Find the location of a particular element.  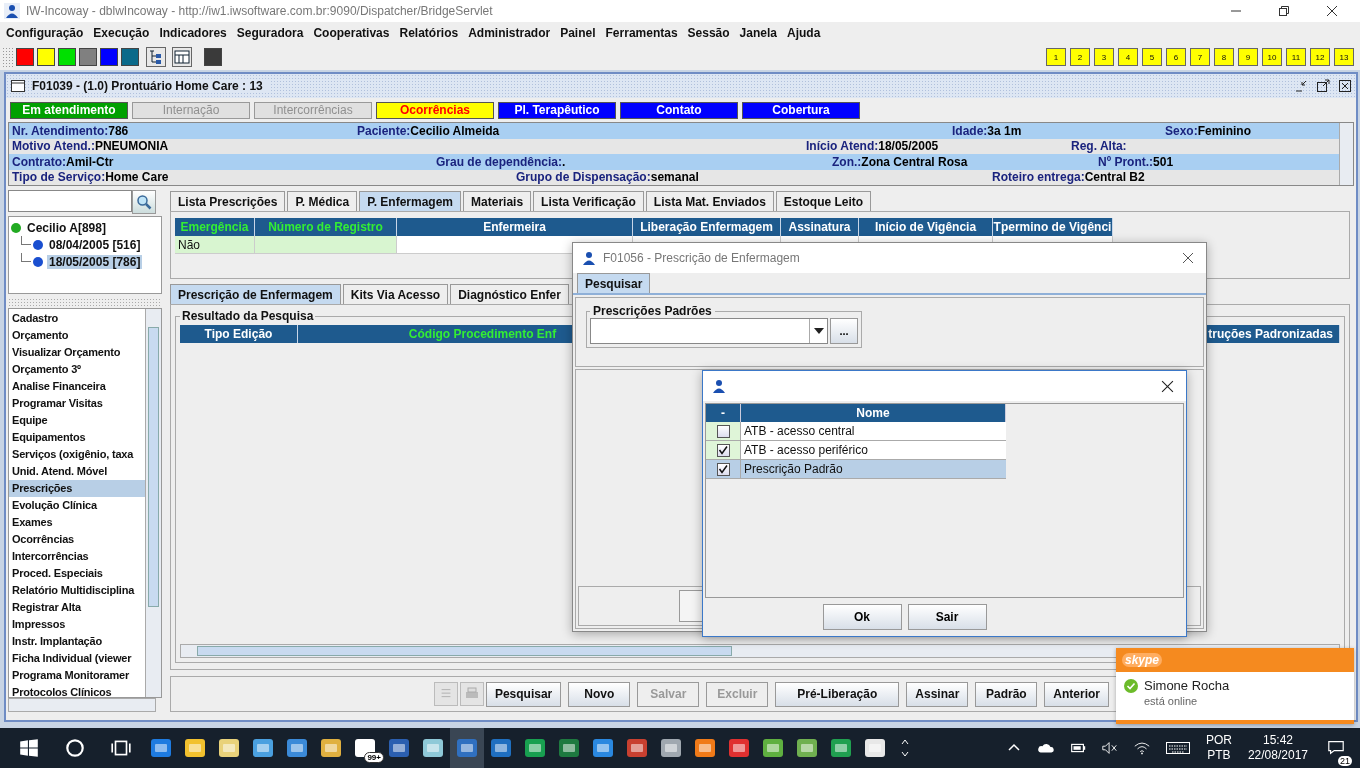

number-button: 1 is located at coordinates (1056, 57).